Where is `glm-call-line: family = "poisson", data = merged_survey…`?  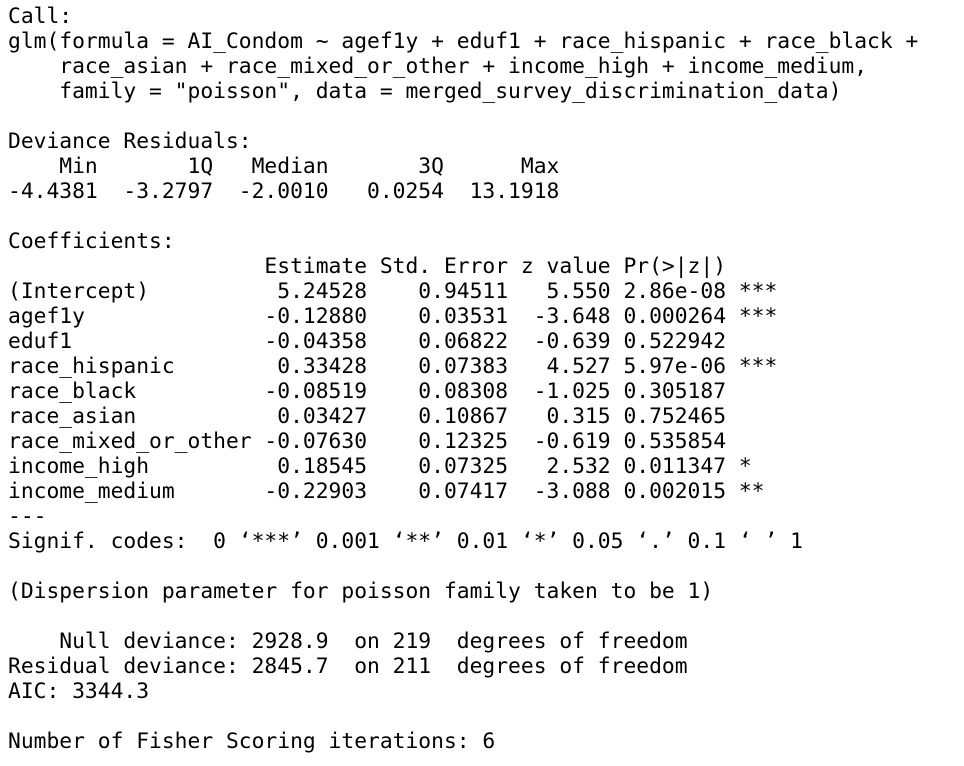
glm-call-line: family = "poisson", data = merged_survey… is located at coordinates (425, 91).